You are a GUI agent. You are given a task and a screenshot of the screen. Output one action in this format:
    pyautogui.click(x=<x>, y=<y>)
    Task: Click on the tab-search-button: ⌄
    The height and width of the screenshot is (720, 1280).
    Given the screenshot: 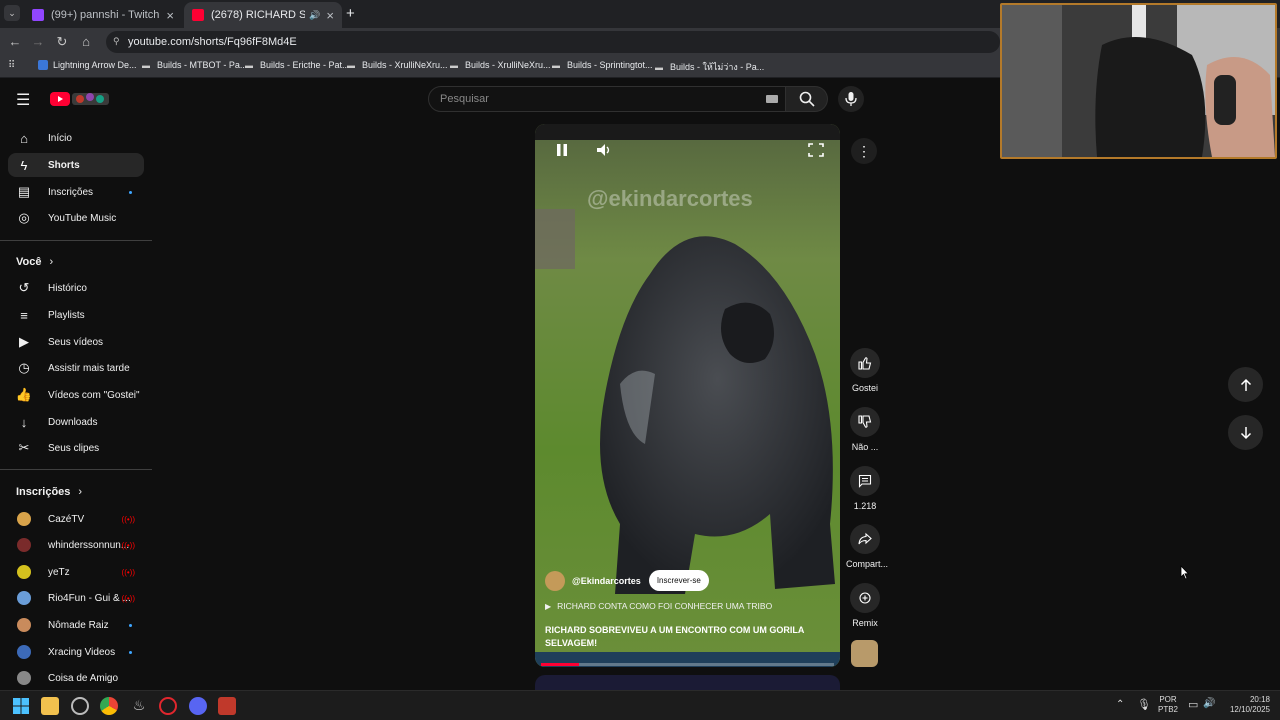 What is the action you would take?
    pyautogui.click(x=12, y=13)
    